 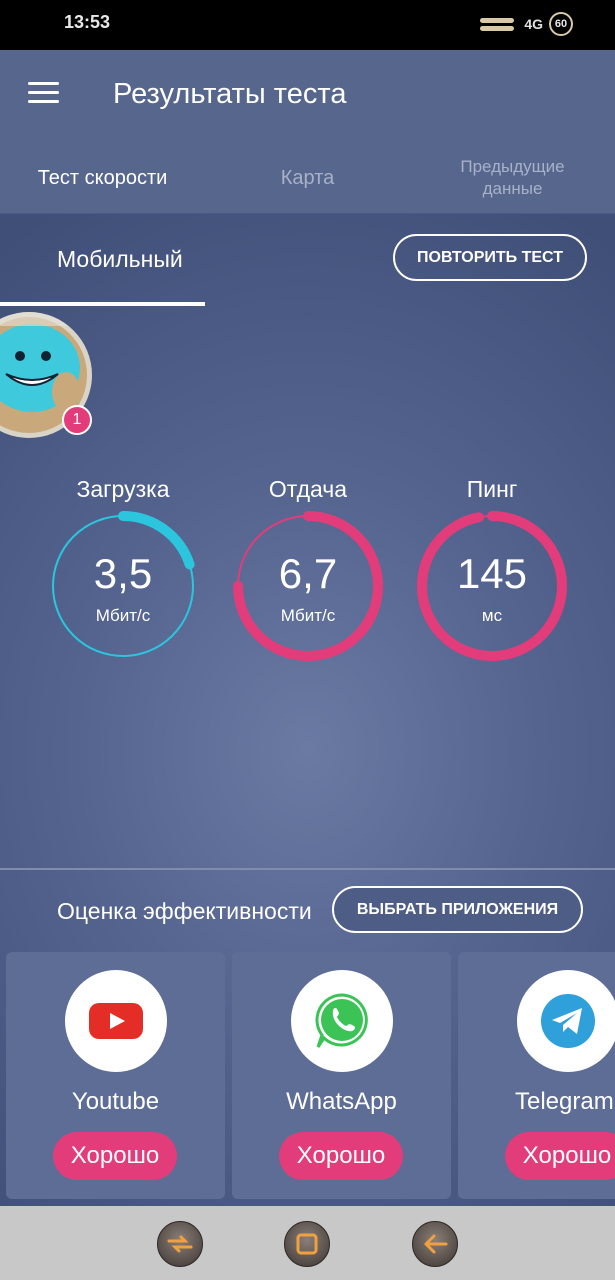 What do you see at coordinates (307, 178) in the screenshot?
I see `tab-map: Карта` at bounding box center [307, 178].